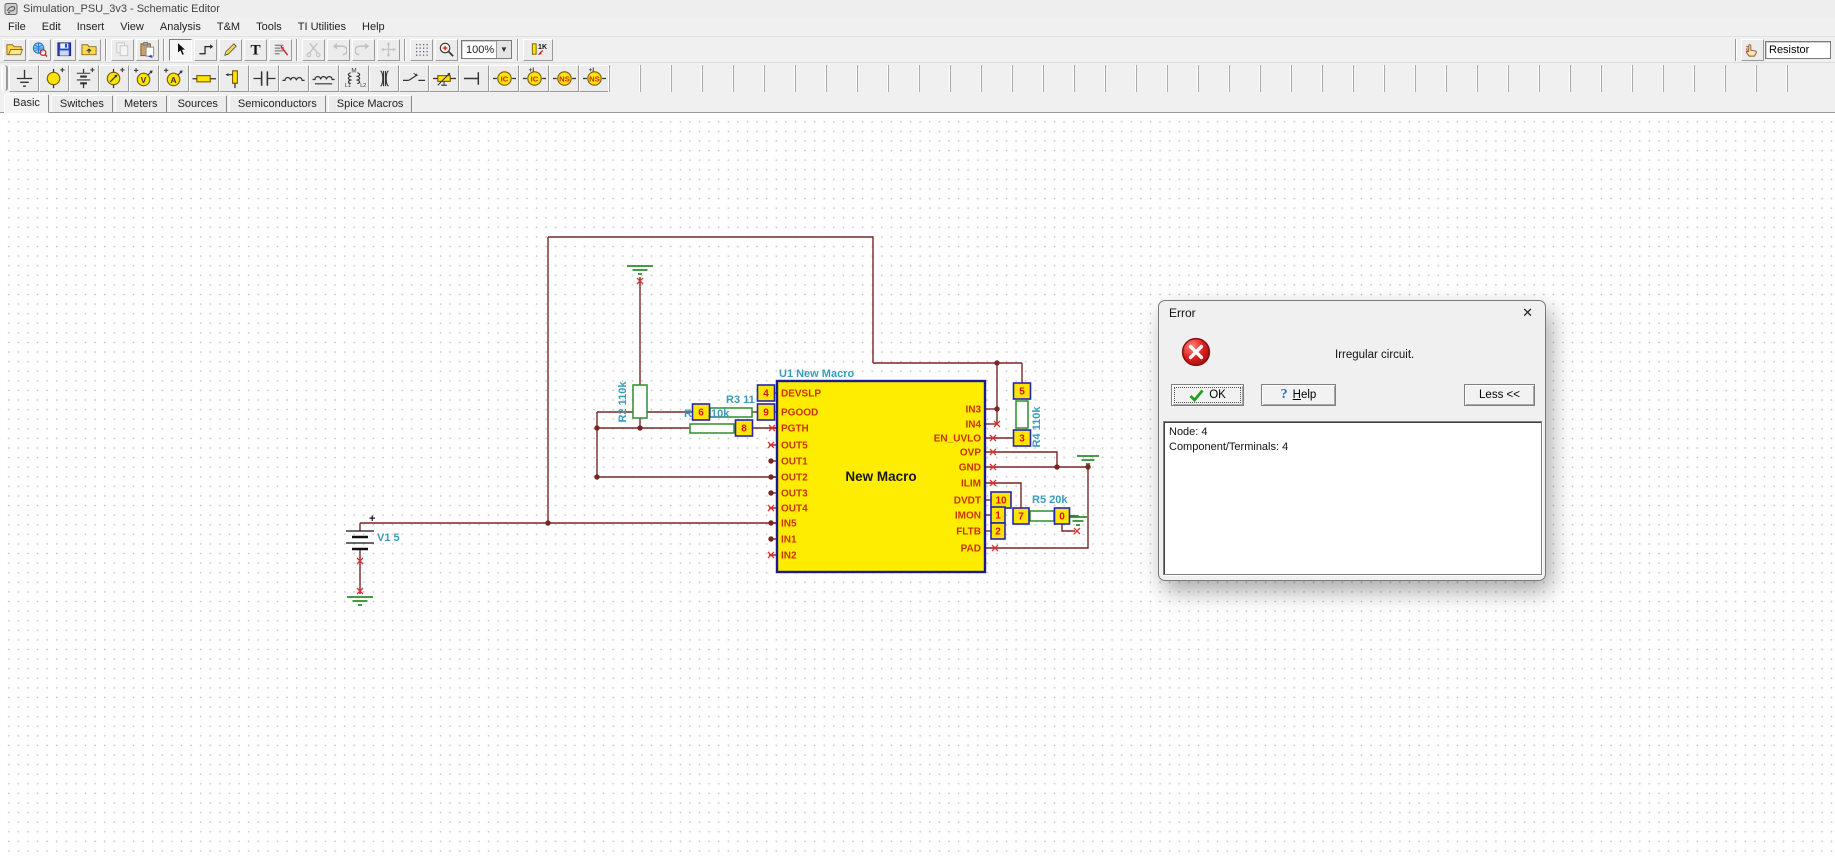 This screenshot has height=856, width=1835. Describe the element at coordinates (1207, 395) in the screenshot. I see `ok-button: OK` at that location.